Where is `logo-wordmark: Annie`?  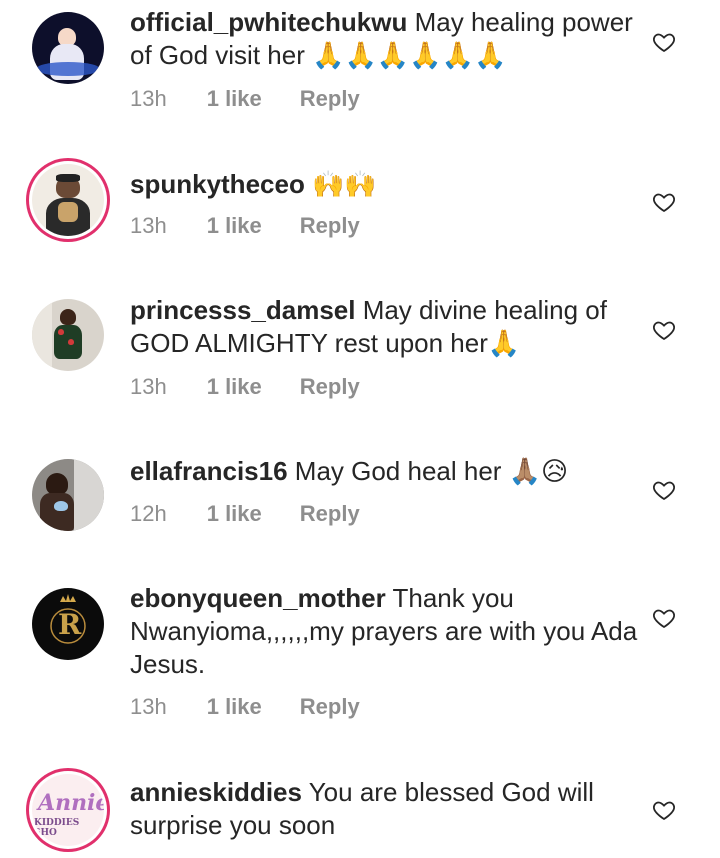 logo-wordmark: Annie is located at coordinates (71, 803).